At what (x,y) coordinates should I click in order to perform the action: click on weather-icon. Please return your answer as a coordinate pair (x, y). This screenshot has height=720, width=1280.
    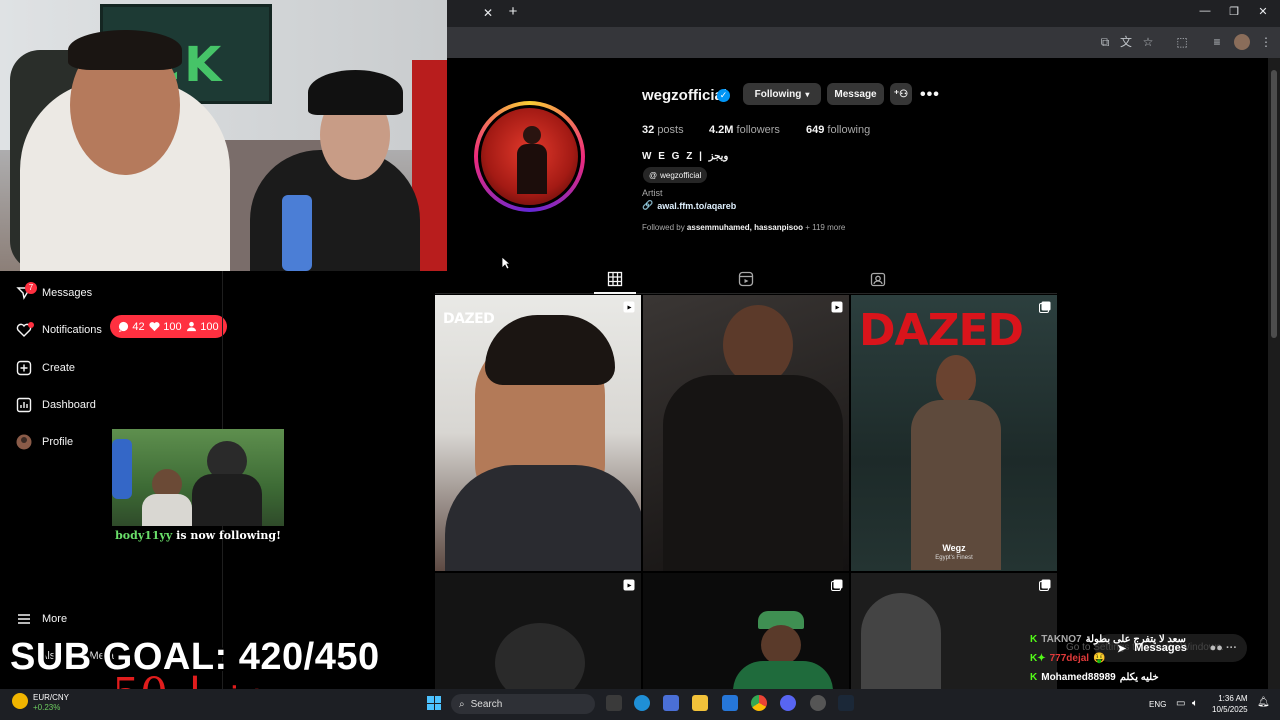
    Looking at the image, I should click on (20, 701).